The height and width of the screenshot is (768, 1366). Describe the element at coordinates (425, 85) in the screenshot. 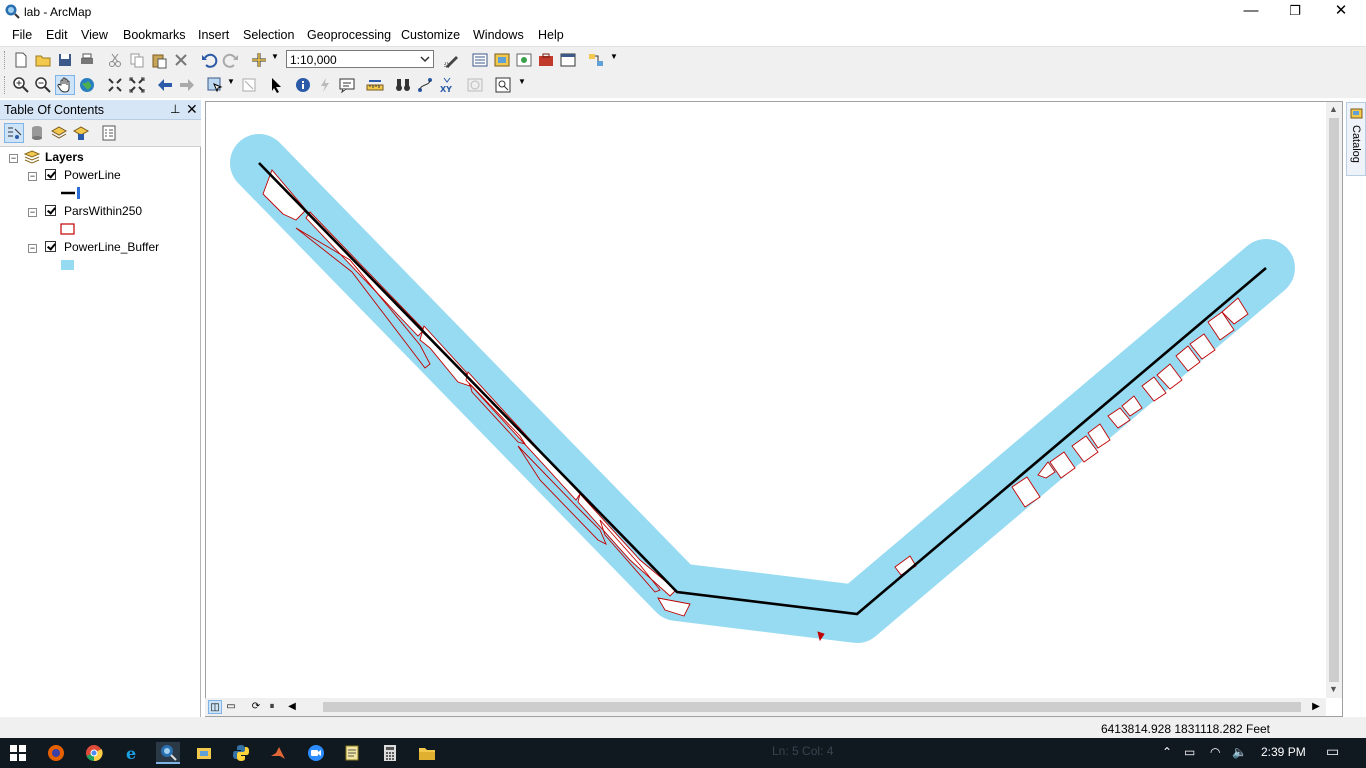

I see `find-route-icon` at that location.